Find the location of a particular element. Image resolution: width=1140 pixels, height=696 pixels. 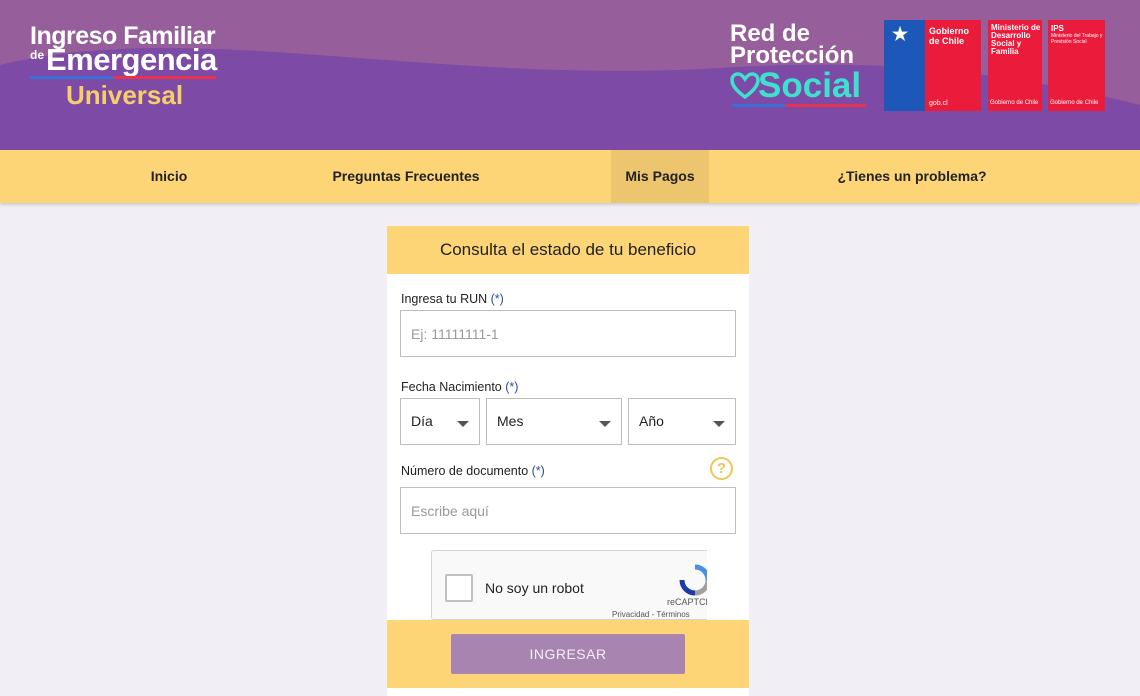

rps-logo-line2: Protección is located at coordinates (792, 55).